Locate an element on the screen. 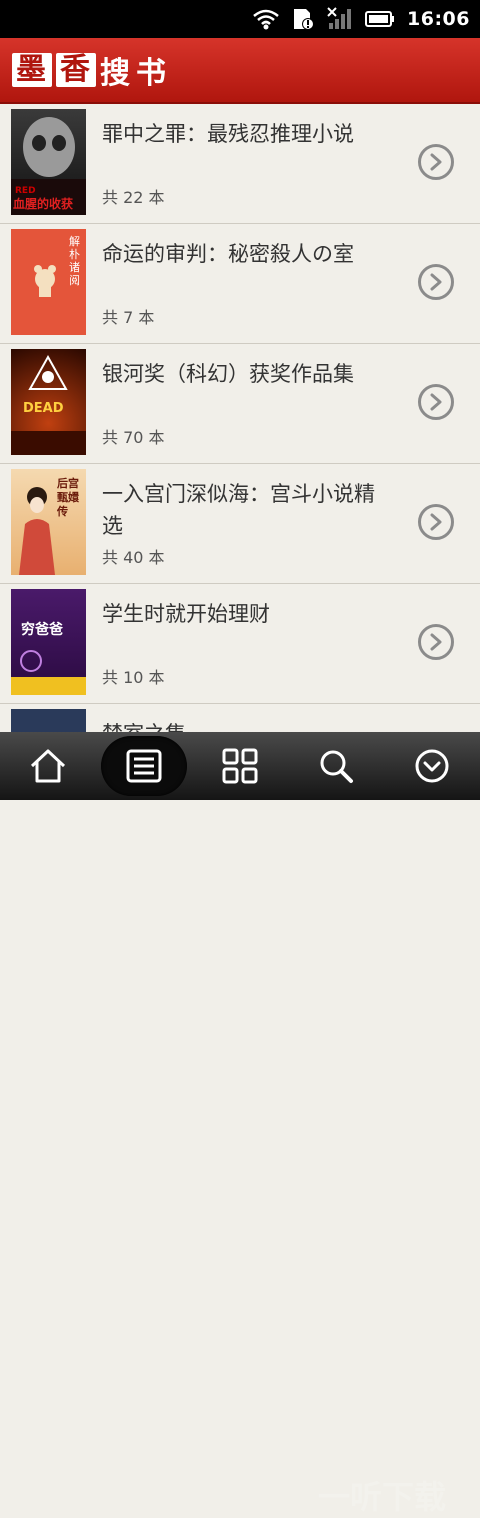 This screenshot has width=480, height=1518. book-cover: DEAD is located at coordinates (48, 402).